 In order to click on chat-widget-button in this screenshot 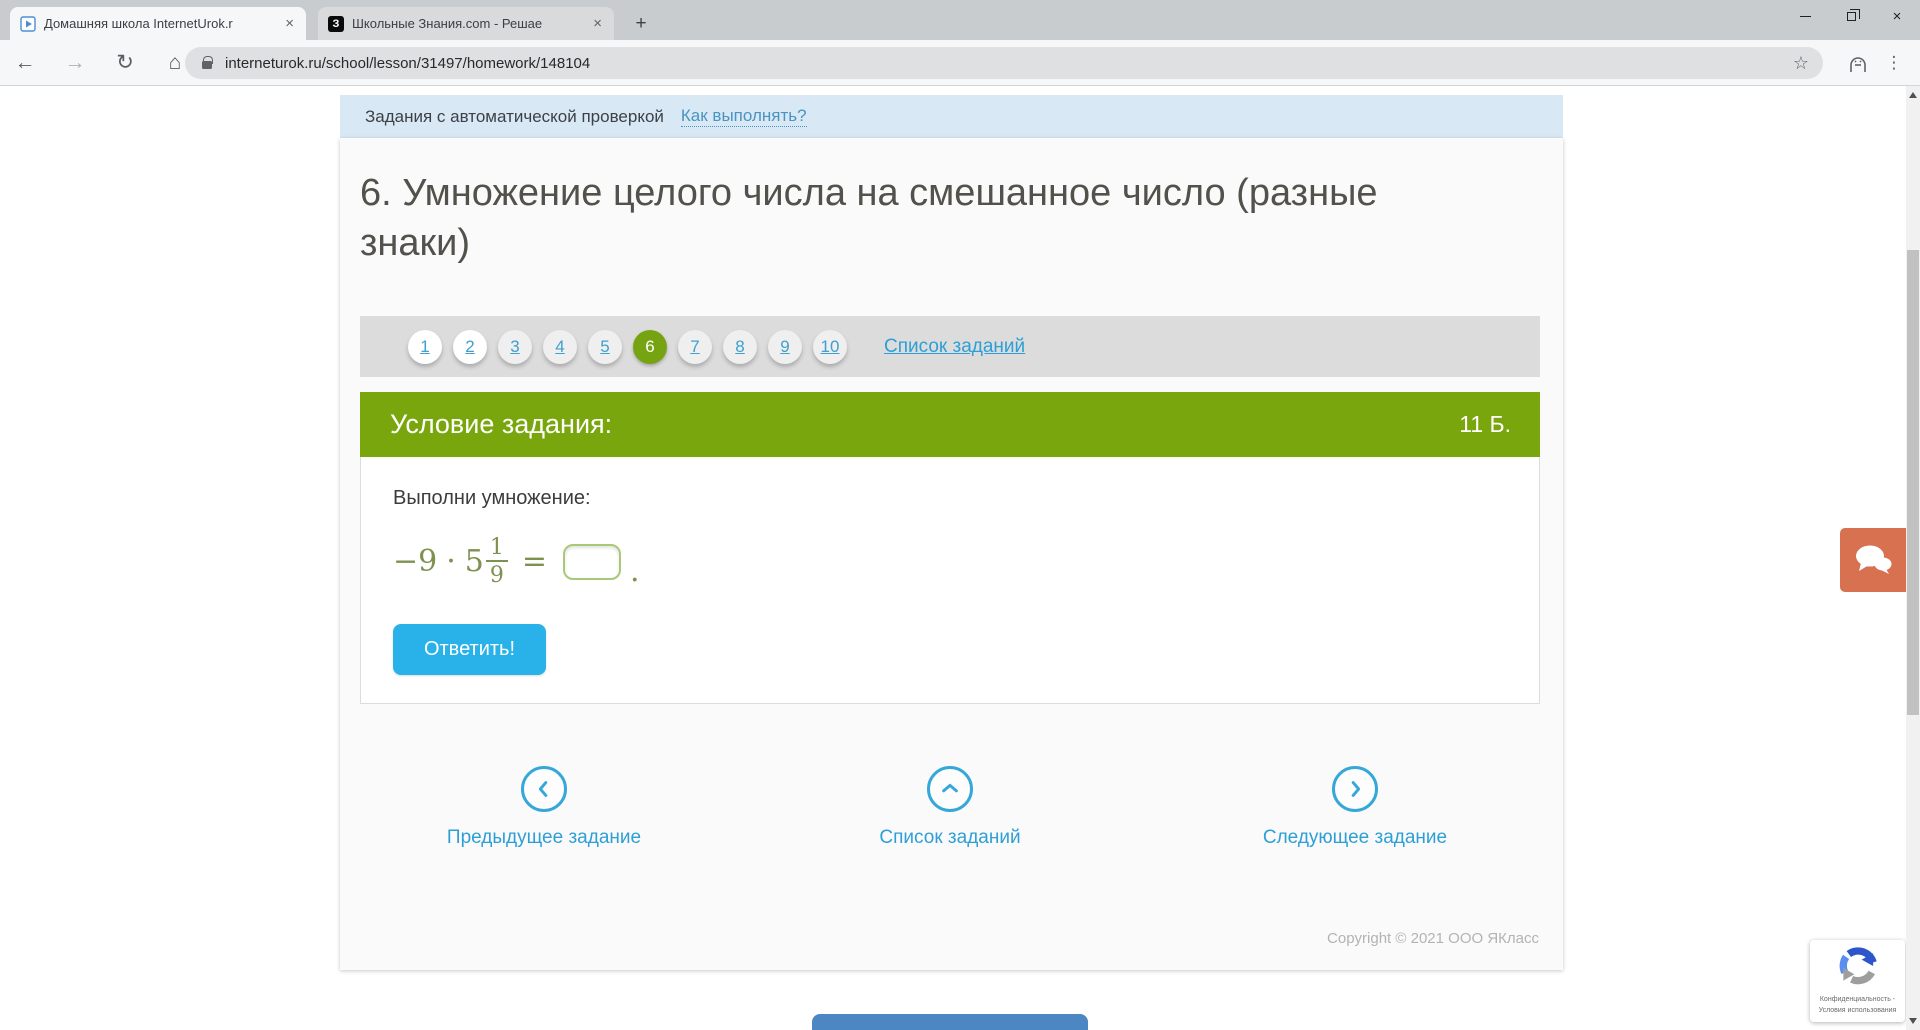, I will do `click(1873, 560)`.